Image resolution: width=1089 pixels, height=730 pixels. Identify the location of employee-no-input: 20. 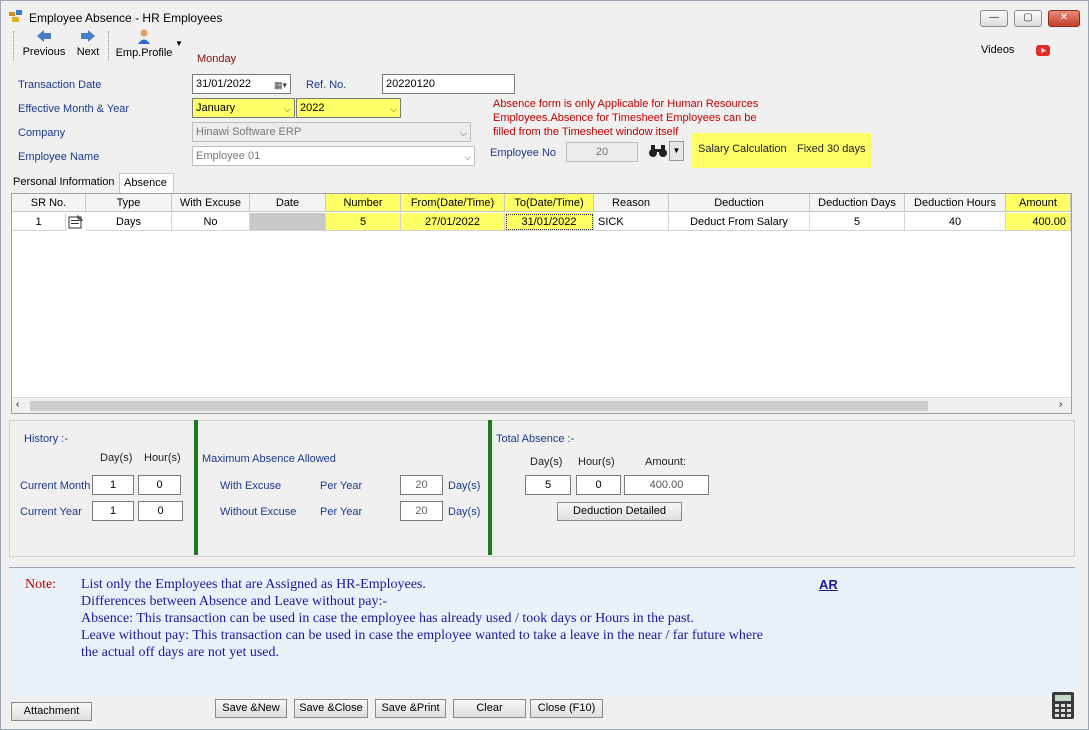
(602, 152).